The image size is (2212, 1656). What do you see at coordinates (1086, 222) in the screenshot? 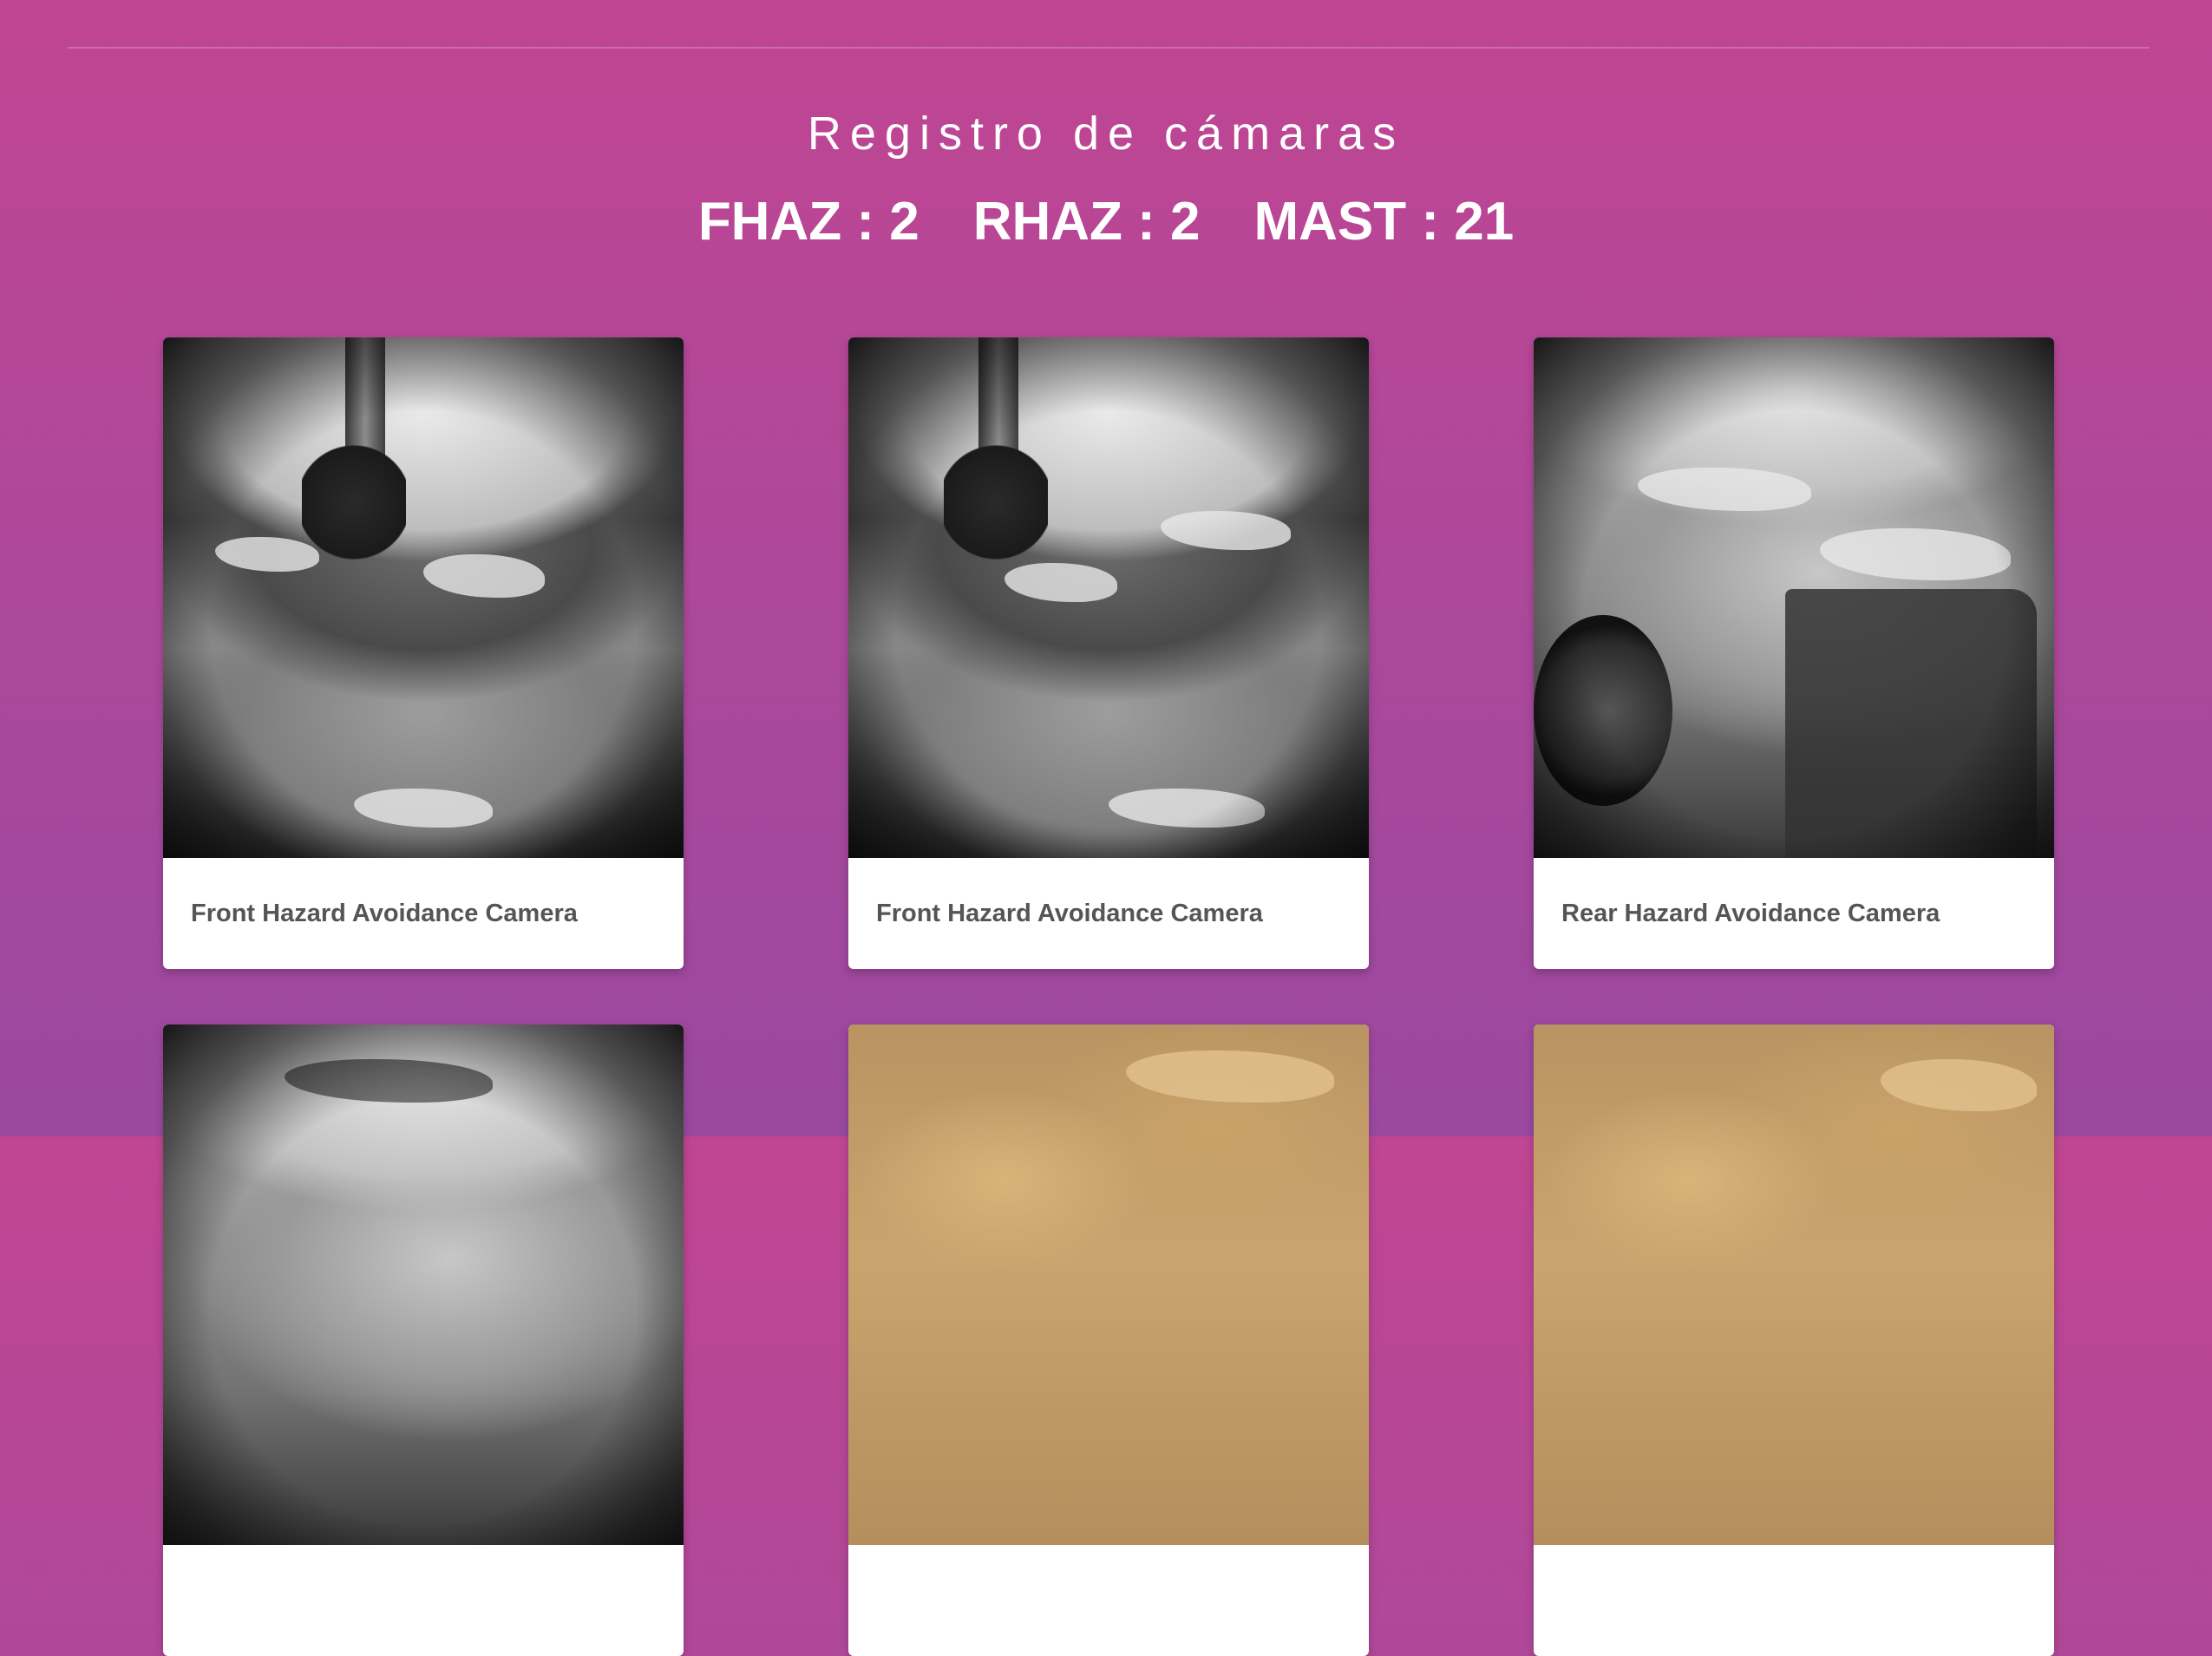
I see `count-rhaz: RHAZ : 2` at bounding box center [1086, 222].